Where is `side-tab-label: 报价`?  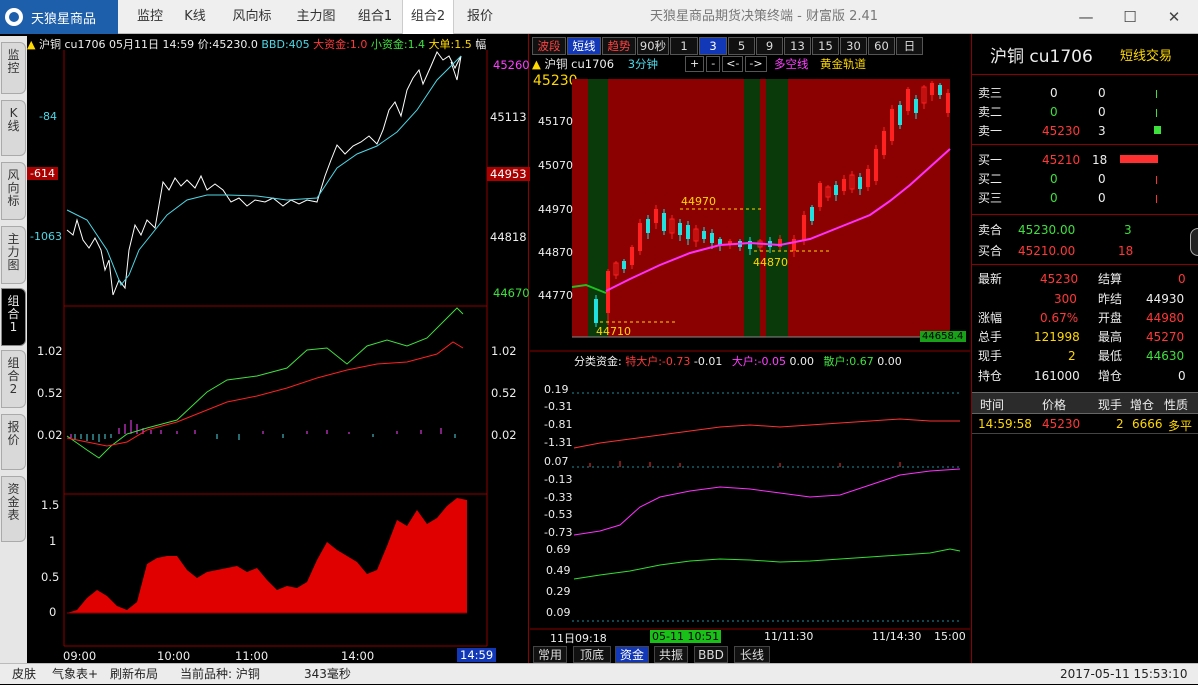
side-tab-label: 报价 is located at coordinates (13, 433).